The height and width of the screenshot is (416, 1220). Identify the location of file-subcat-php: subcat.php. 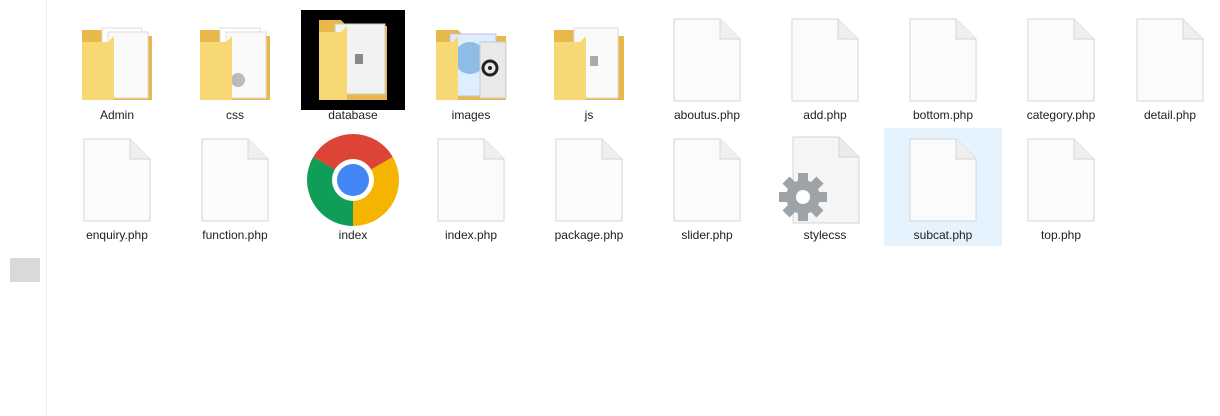
(943, 187).